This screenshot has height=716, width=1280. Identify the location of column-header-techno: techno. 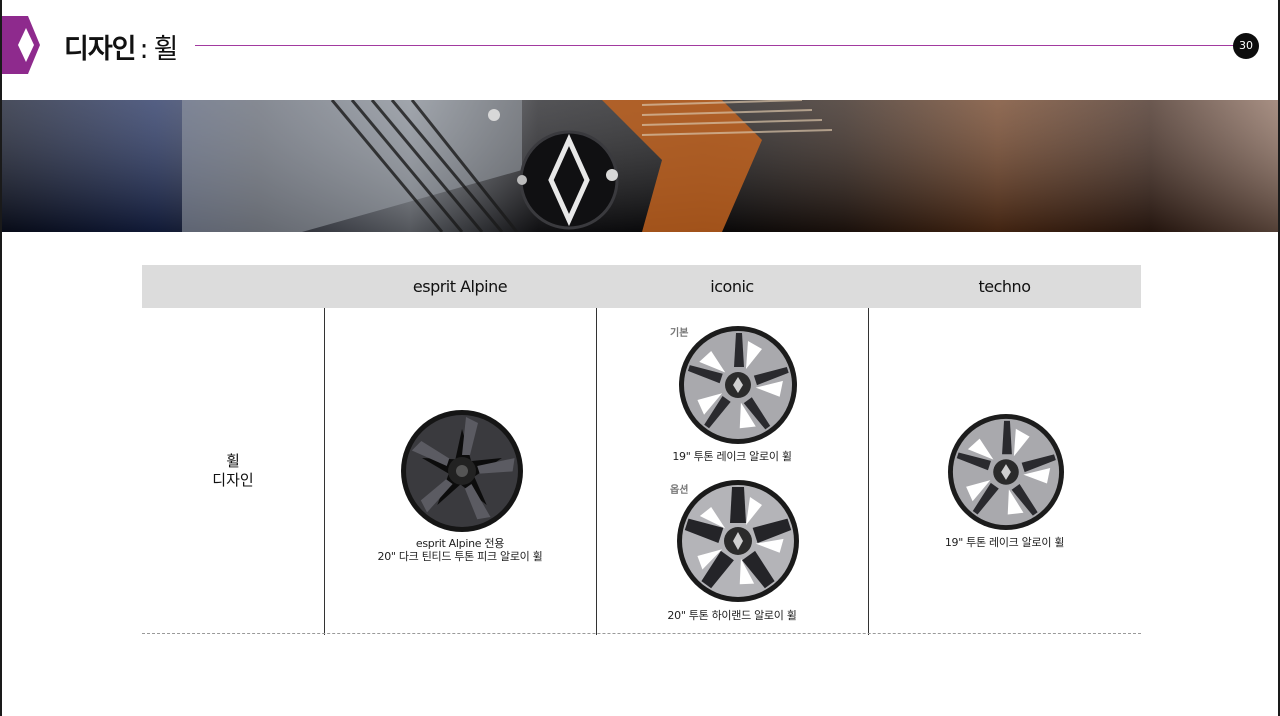
(1004, 286).